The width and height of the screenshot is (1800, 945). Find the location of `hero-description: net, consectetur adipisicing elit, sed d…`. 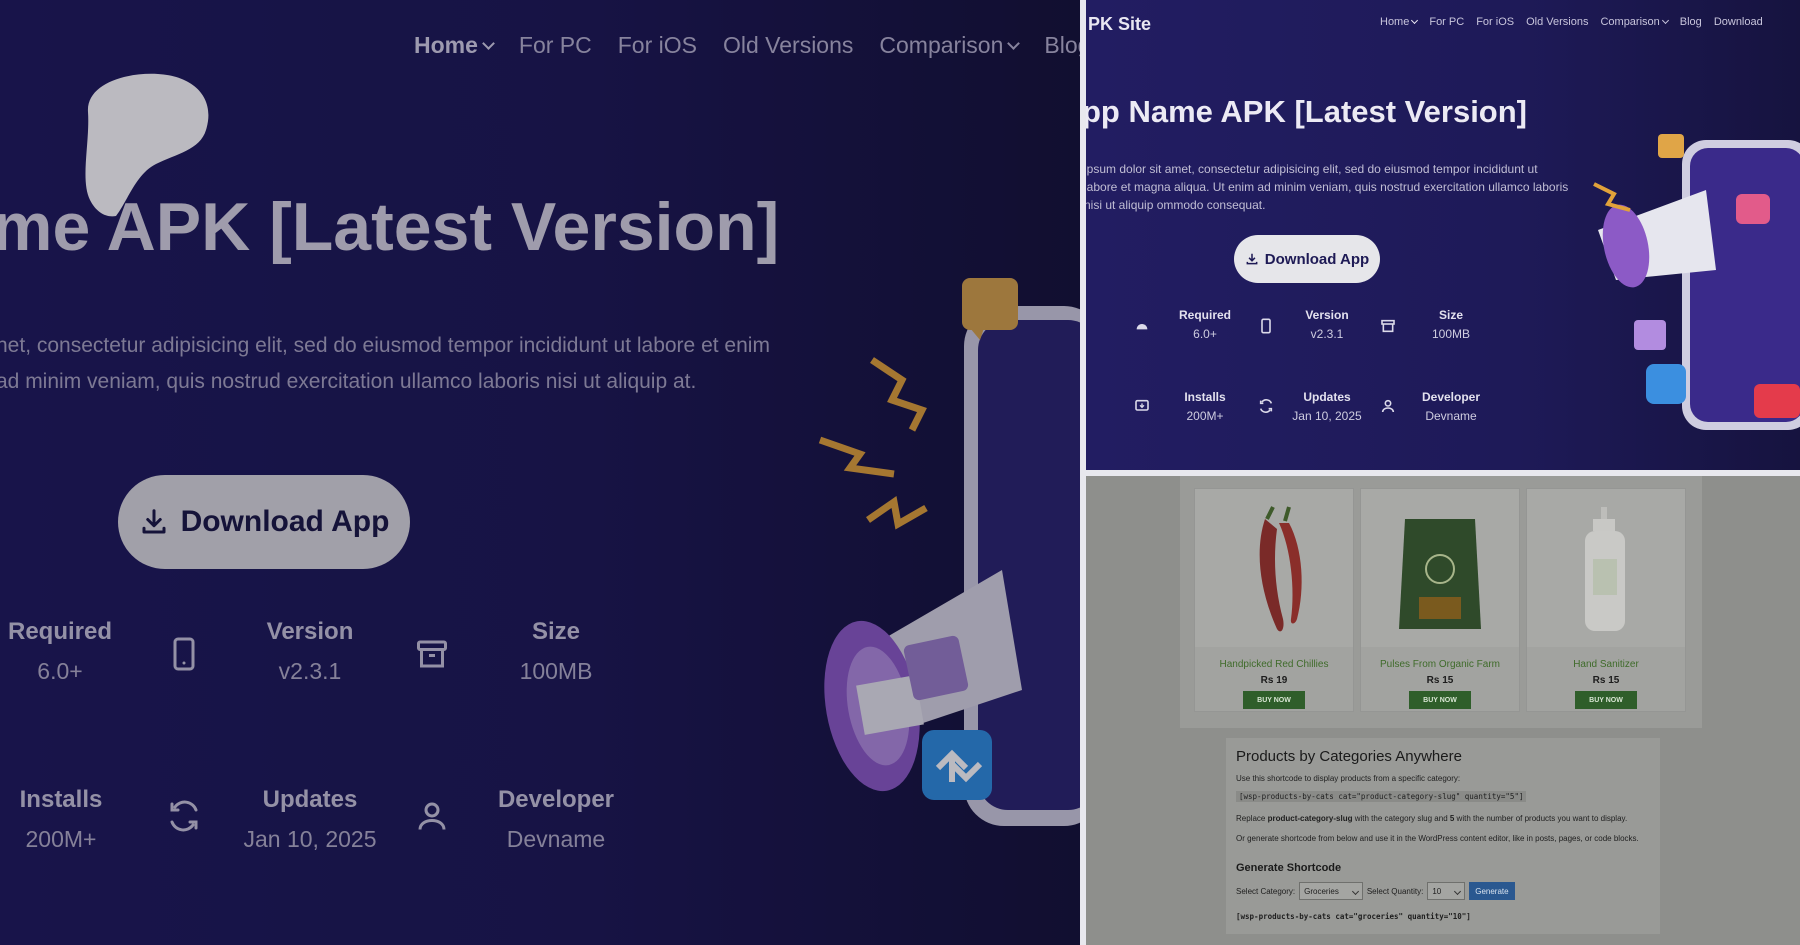

hero-description: net, consectetur adipisicing elit, sed d… is located at coordinates (385, 363).